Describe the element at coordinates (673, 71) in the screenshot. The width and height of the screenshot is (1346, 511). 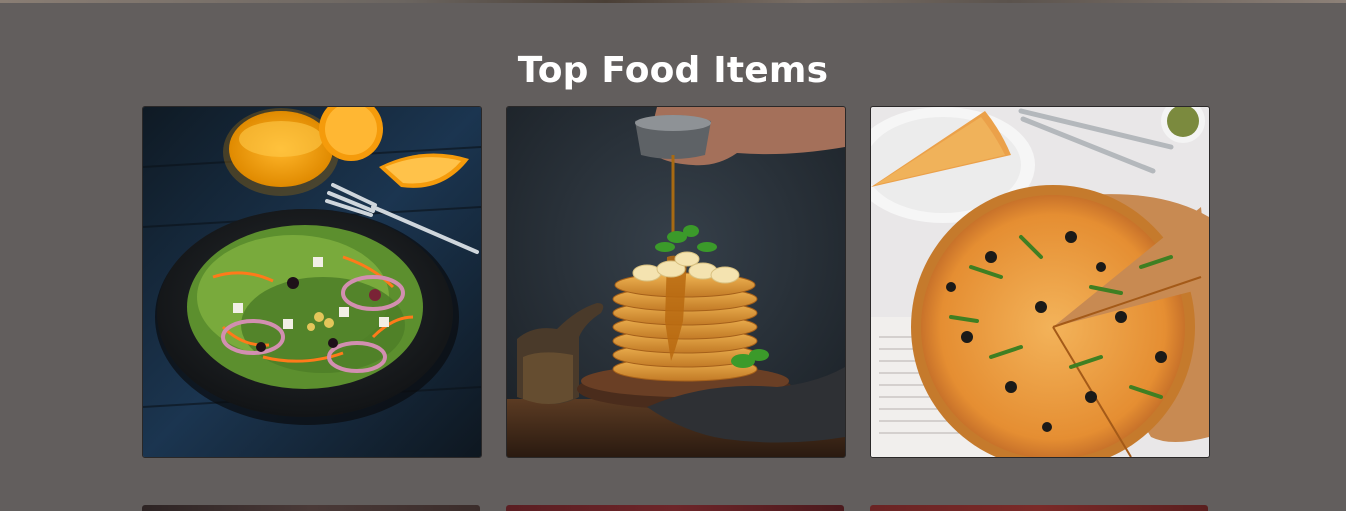
I see `section-title: Top Food Items` at that location.